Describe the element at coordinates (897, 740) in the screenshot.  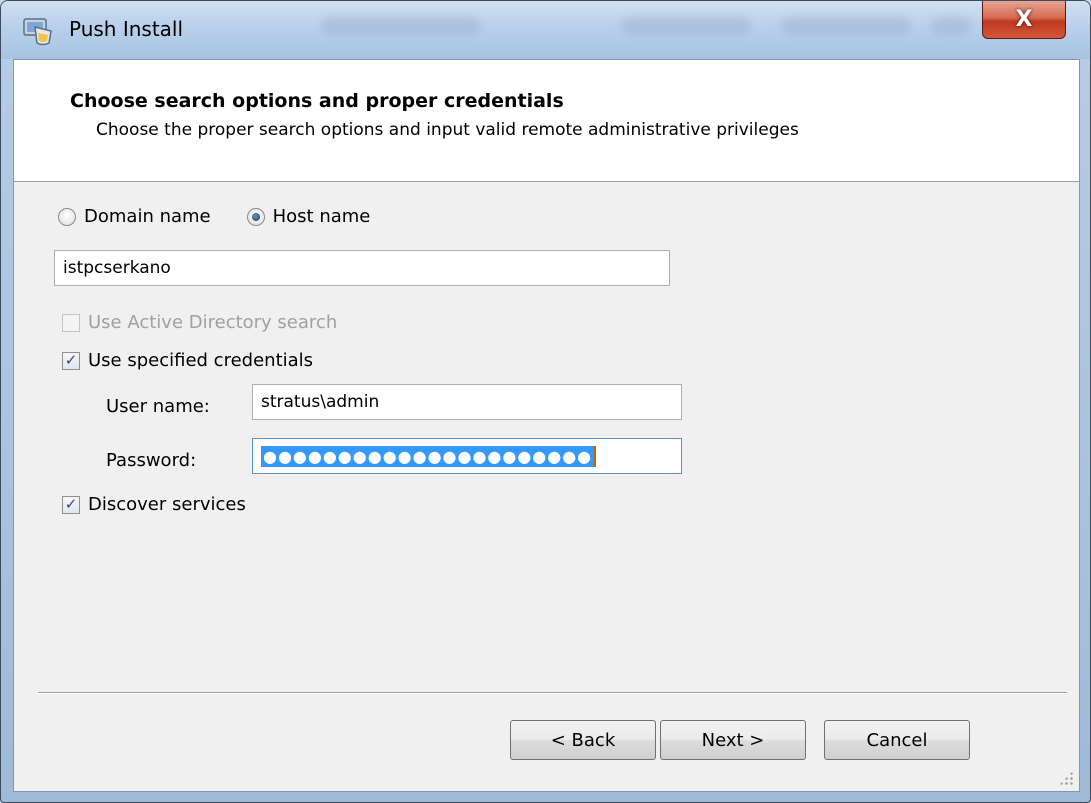
I see `cancel-button: Cancel` at that location.